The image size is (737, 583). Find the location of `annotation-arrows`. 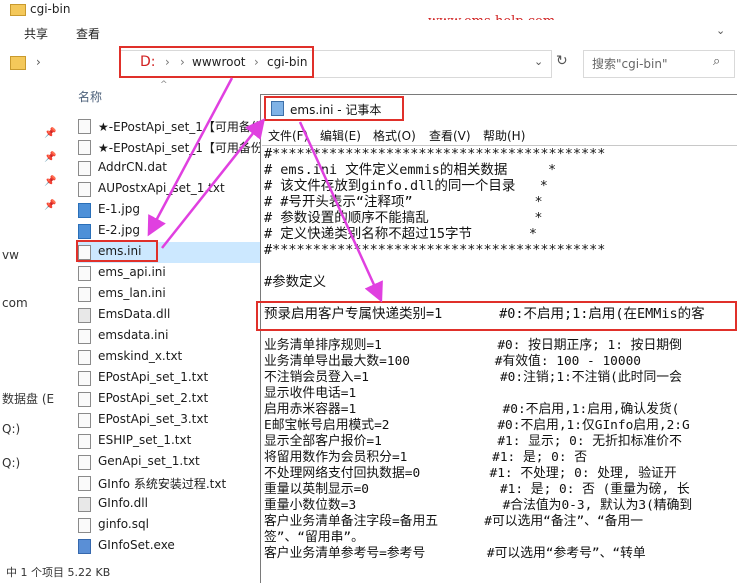

annotation-arrows is located at coordinates (265, 190).